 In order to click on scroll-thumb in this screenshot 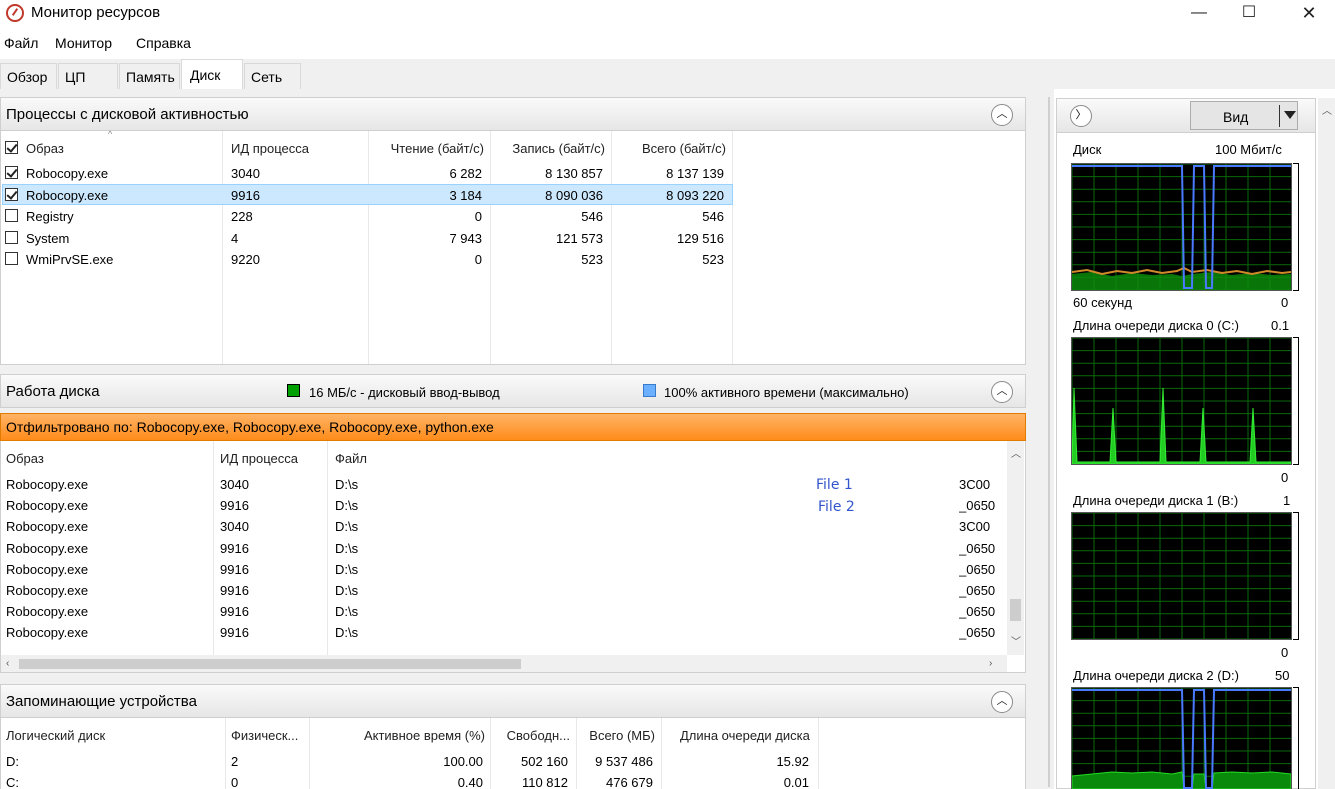, I will do `click(1015, 610)`.